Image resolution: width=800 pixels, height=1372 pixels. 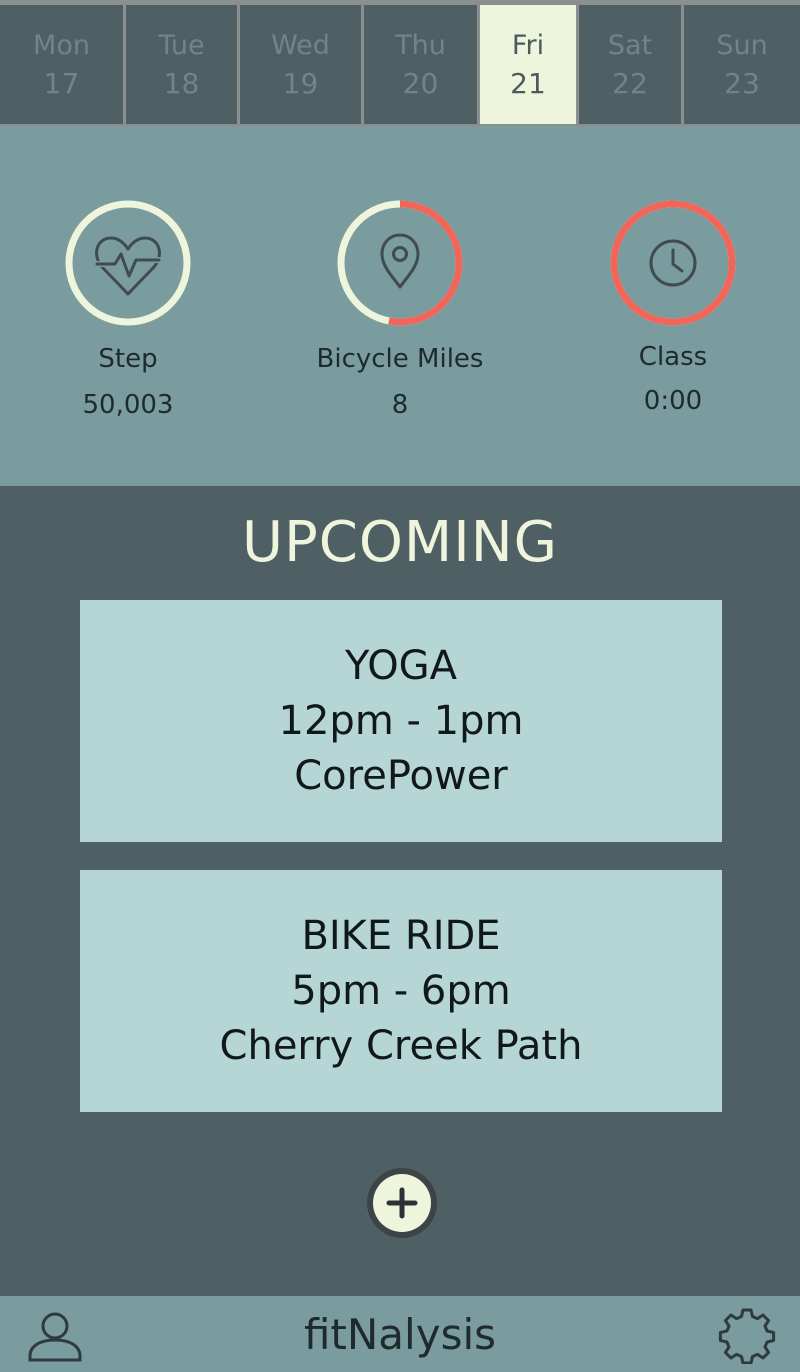 What do you see at coordinates (528, 64) in the screenshot?
I see `day-tab-fri: Fri 21` at bounding box center [528, 64].